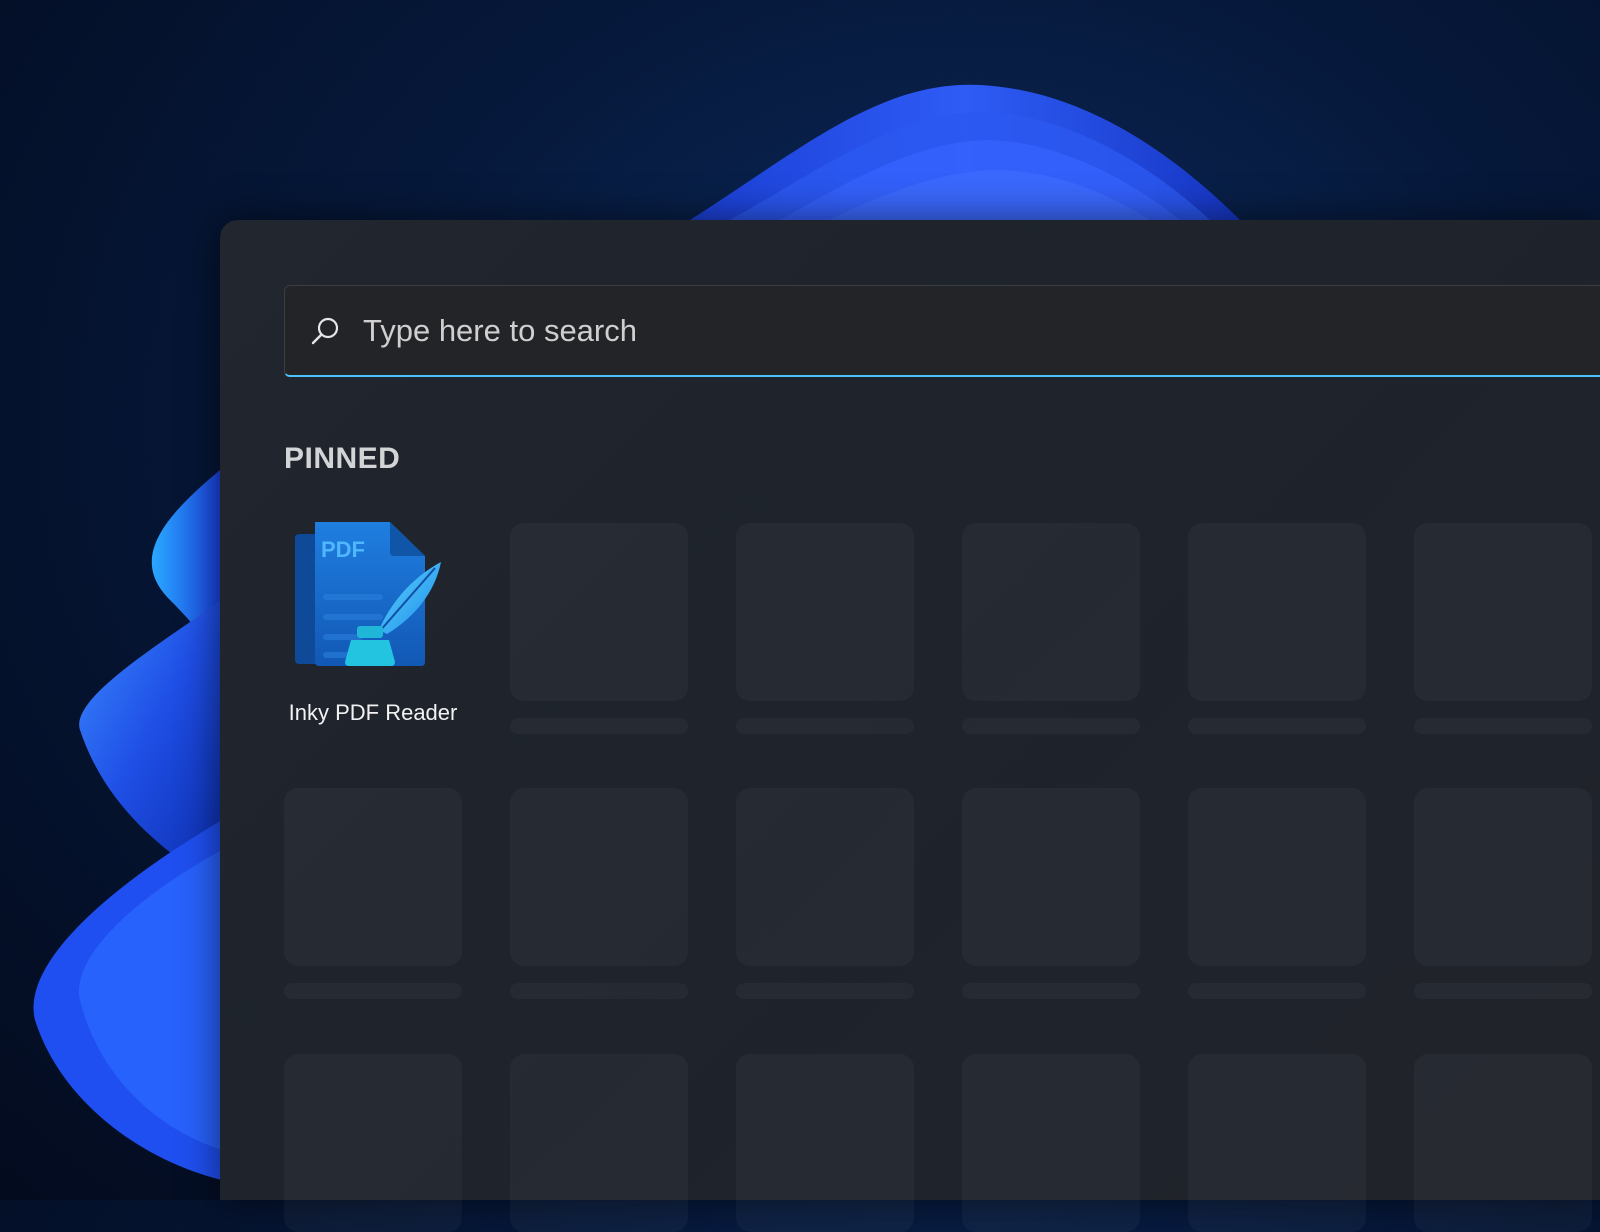 This screenshot has width=1600, height=1232. What do you see at coordinates (325, 331) in the screenshot?
I see `search-icon` at bounding box center [325, 331].